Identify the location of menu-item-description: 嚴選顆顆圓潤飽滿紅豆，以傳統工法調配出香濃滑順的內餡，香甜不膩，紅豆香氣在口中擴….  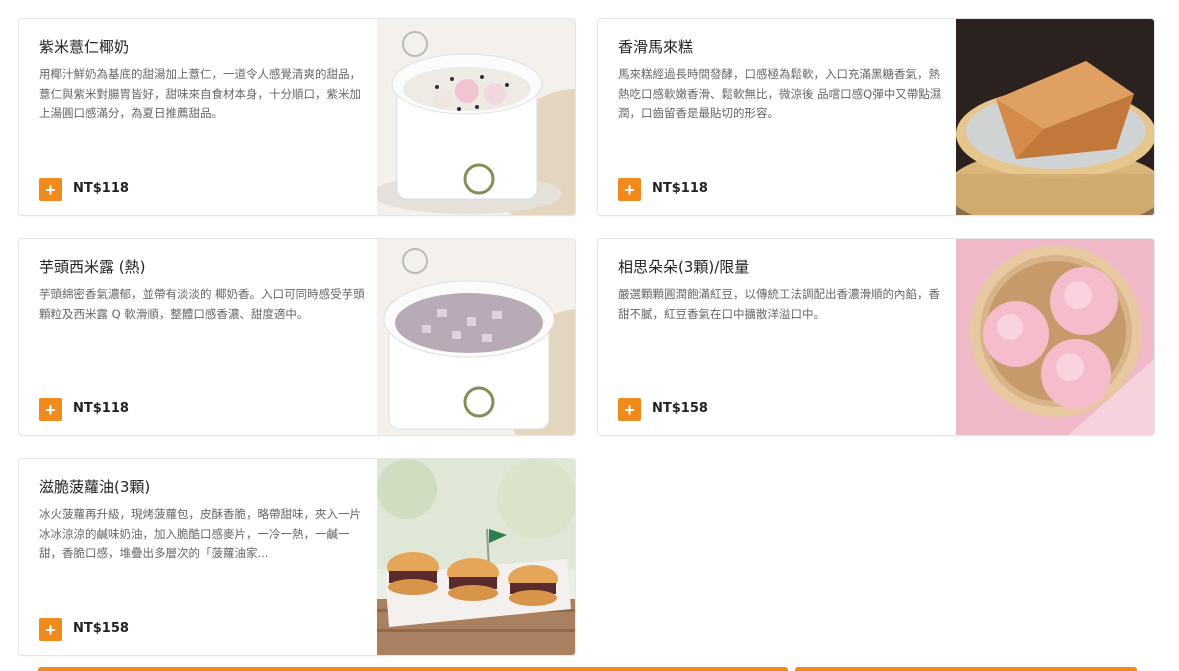
(779, 304).